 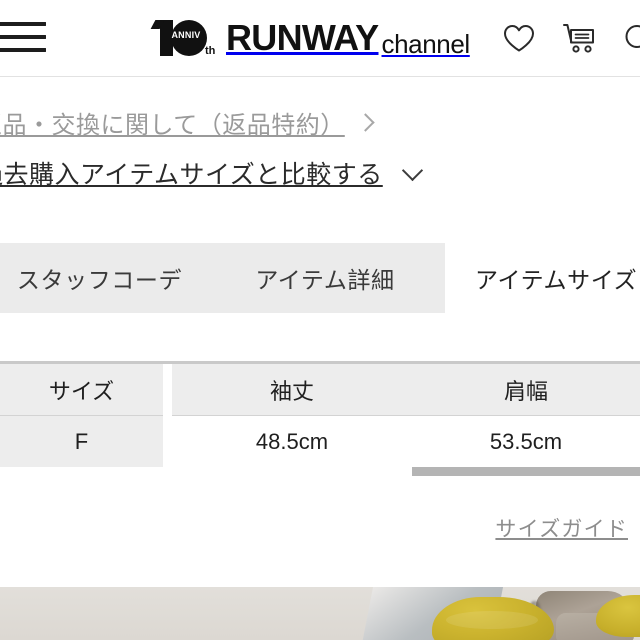 I want to click on compare-past-size-link: 過去購入アイテムサイズと比較する, so click(x=211, y=173).